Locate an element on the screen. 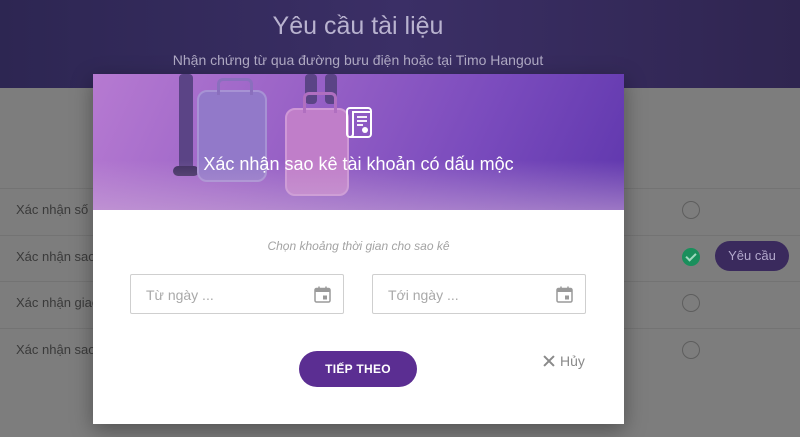 The image size is (800, 437). list-item-label: Xác nhận giao is located at coordinates (58, 302).